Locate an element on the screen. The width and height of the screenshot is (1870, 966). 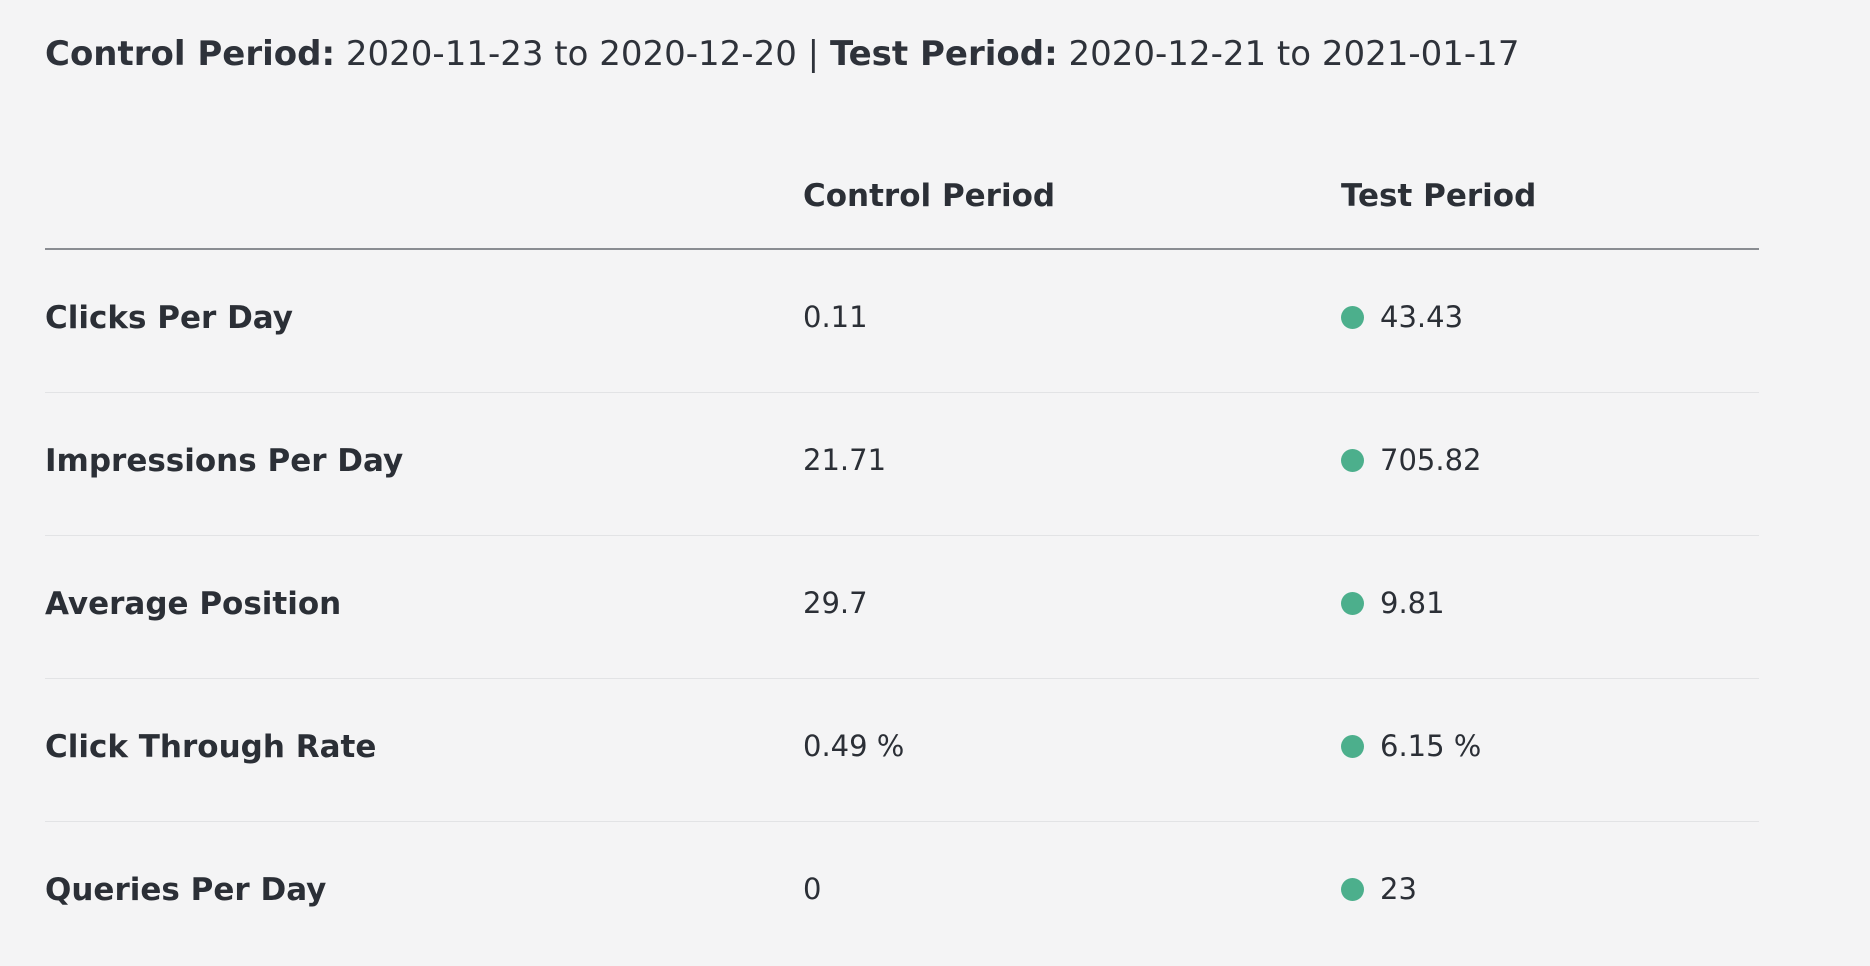
table-row: Impressions Per Day 21.71 705.82 is located at coordinates (902, 464).